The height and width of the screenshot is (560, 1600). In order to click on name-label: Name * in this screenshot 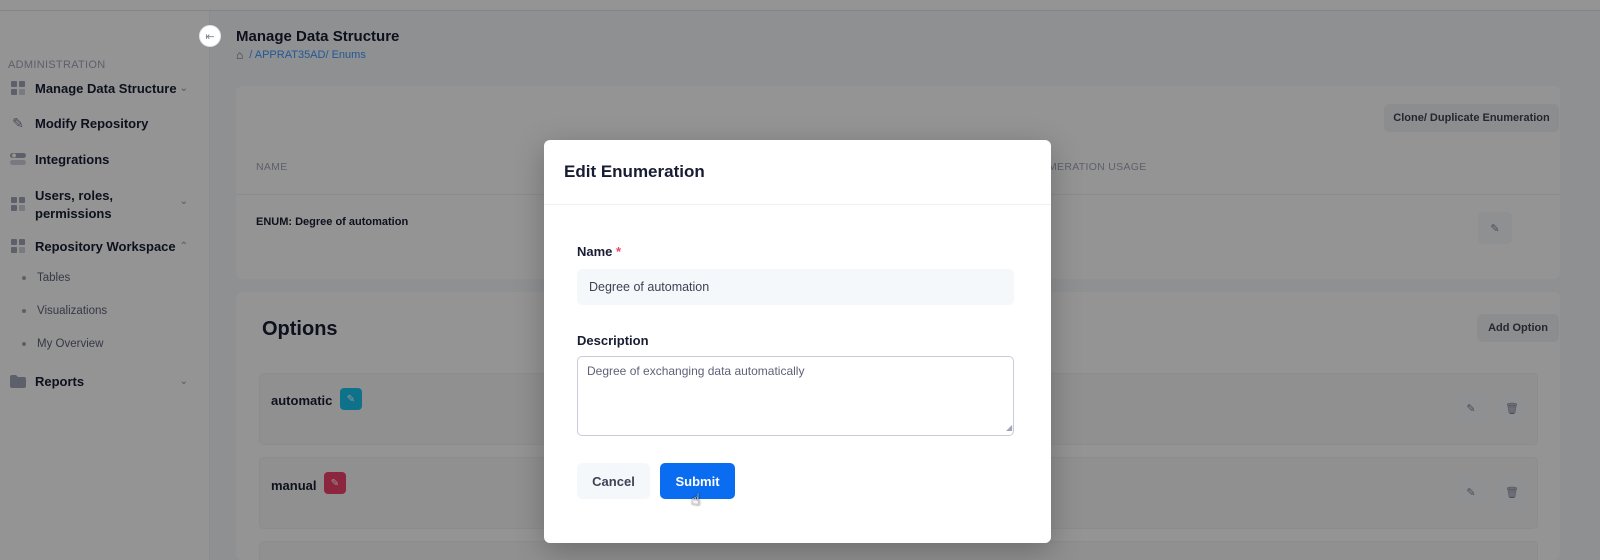, I will do `click(599, 251)`.